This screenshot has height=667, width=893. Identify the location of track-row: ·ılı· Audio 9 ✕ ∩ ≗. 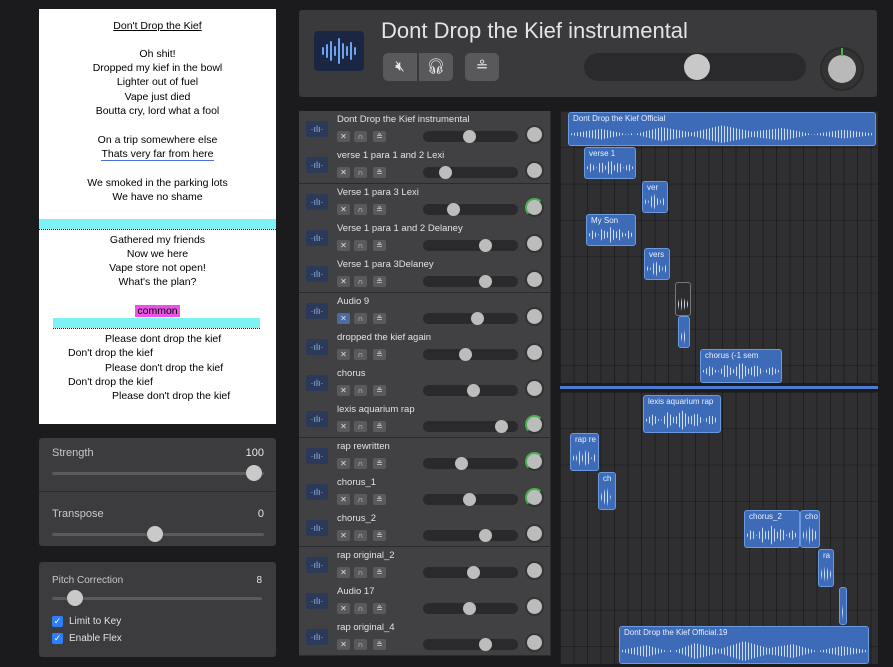
(424, 311).